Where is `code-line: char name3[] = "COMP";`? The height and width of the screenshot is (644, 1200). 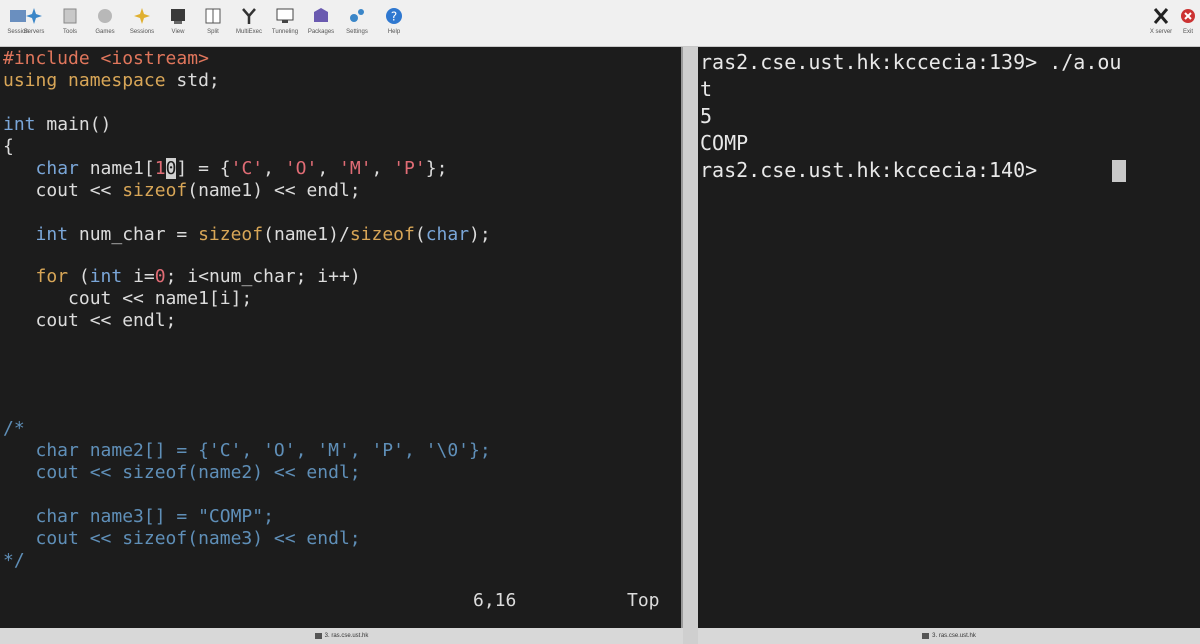 code-line: char name3[] = "COMP"; is located at coordinates (138, 517).